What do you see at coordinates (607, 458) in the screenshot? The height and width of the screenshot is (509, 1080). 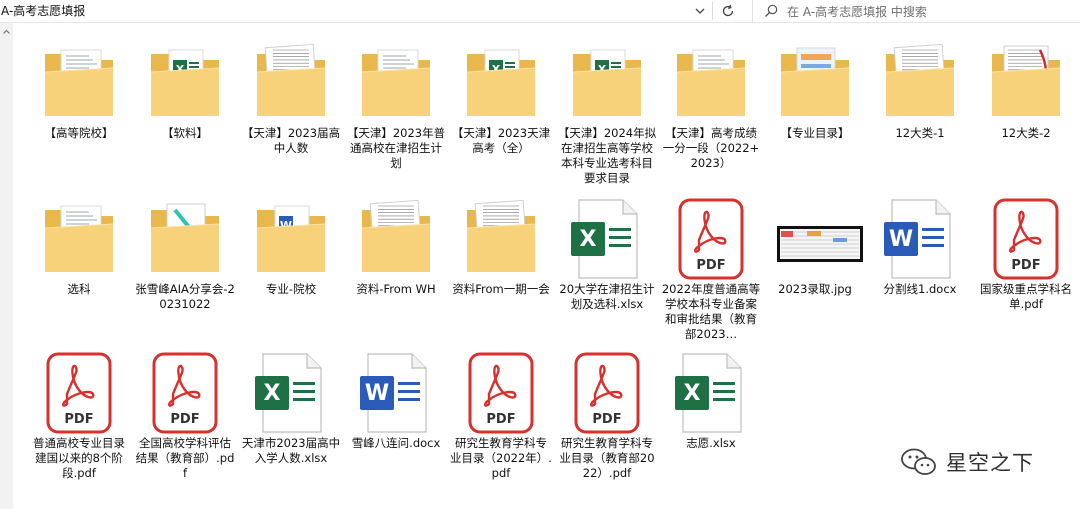 I see `item-label: 研究生教育学科专业目录（教育部2022）.pdf` at bounding box center [607, 458].